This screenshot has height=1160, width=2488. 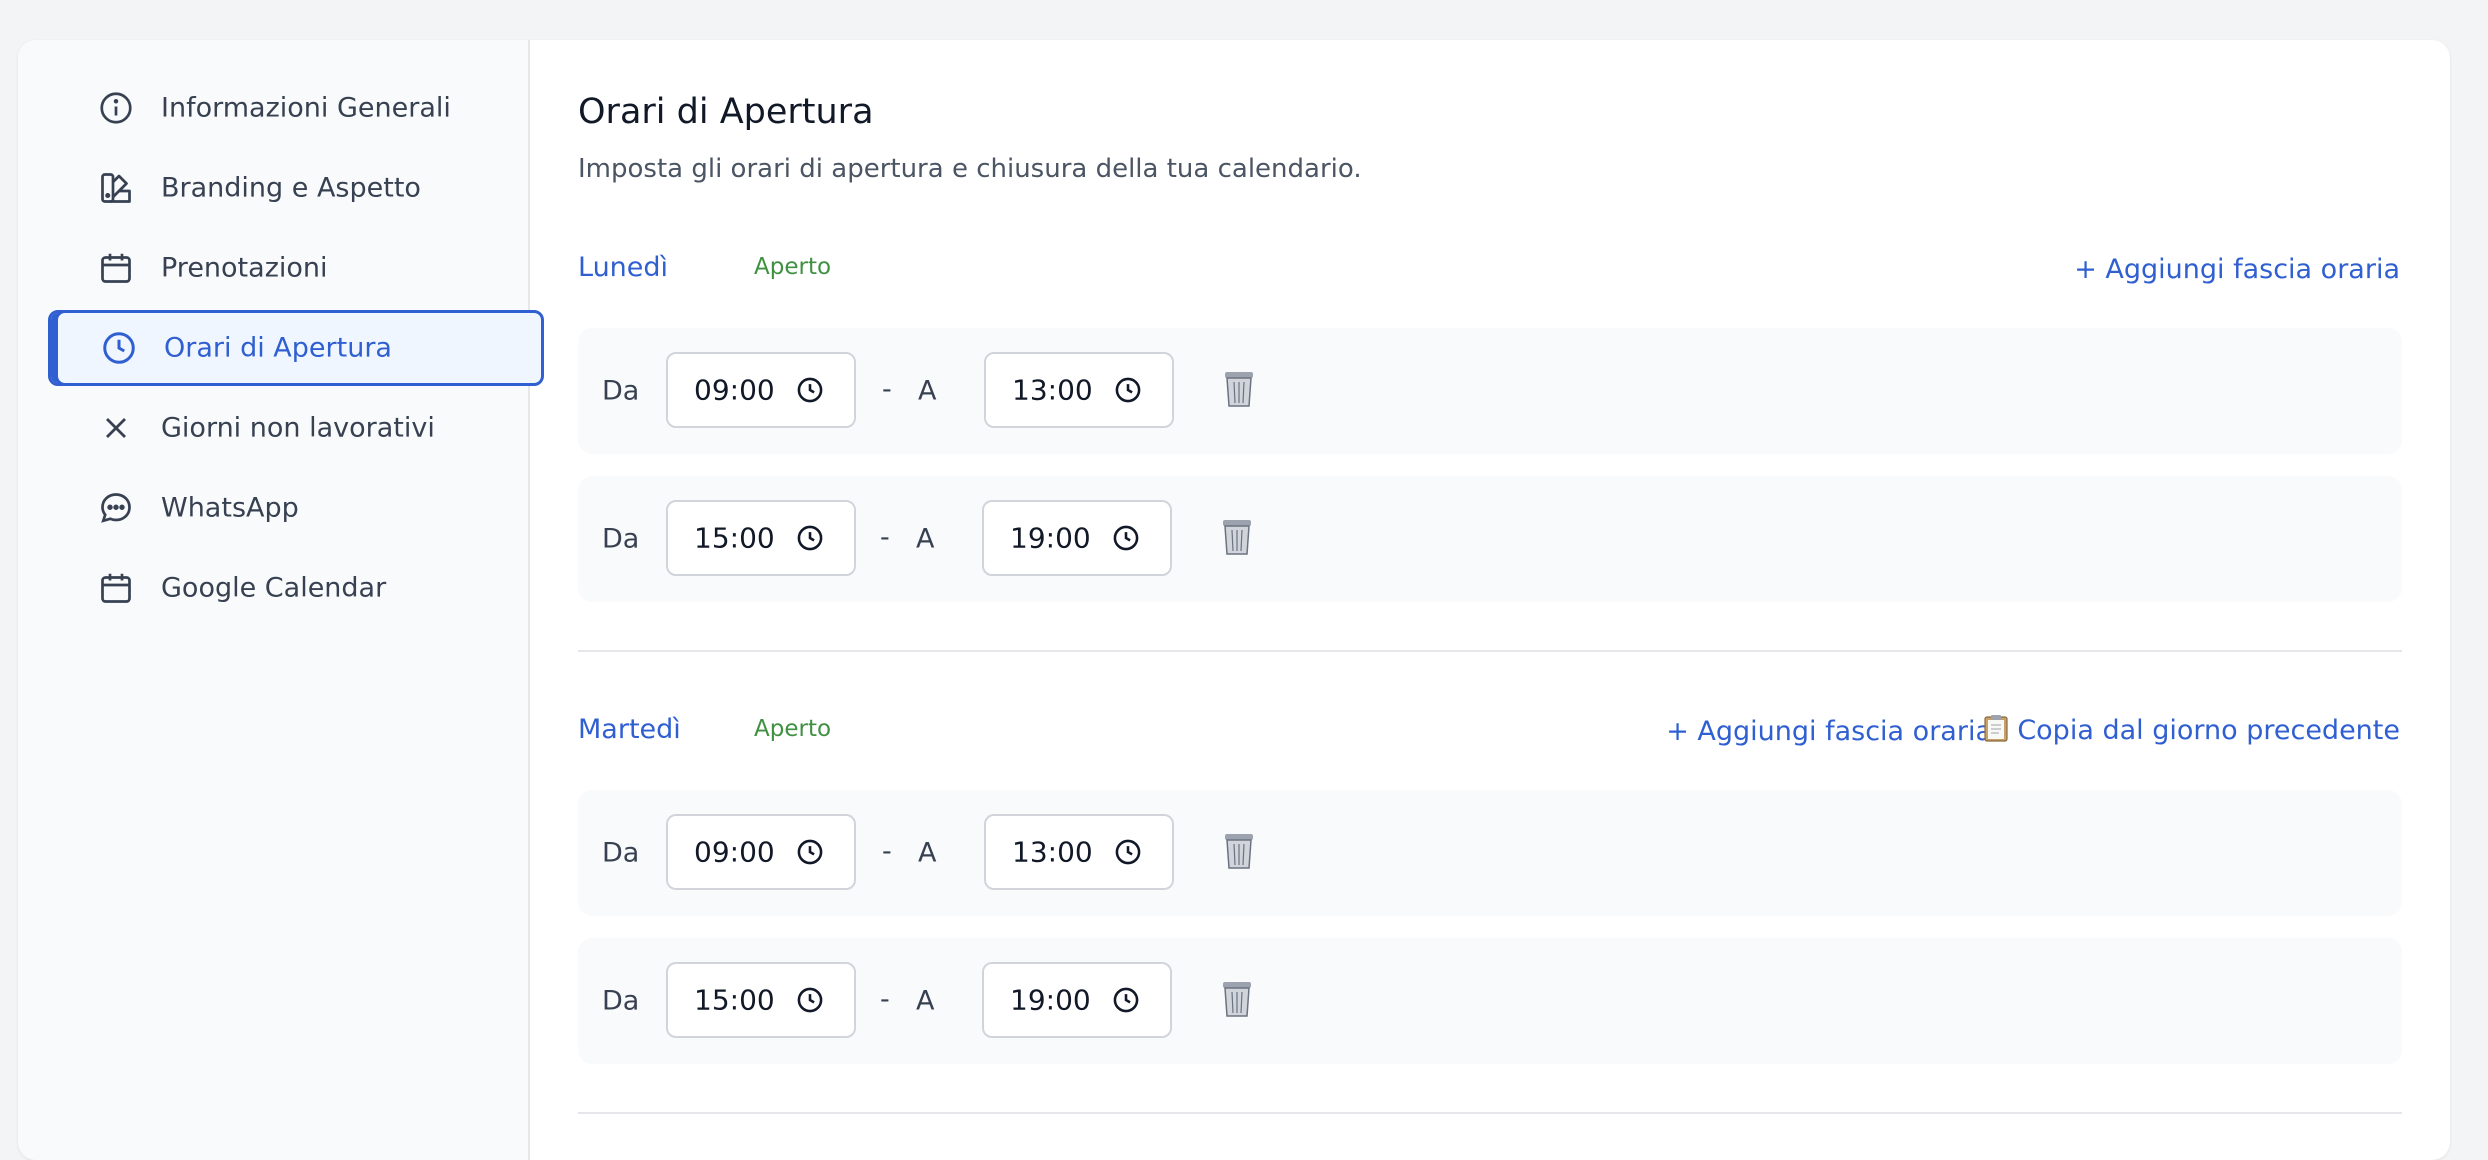 I want to click on sidebar-item-whatsapp: WhatsApp, so click(x=296, y=508).